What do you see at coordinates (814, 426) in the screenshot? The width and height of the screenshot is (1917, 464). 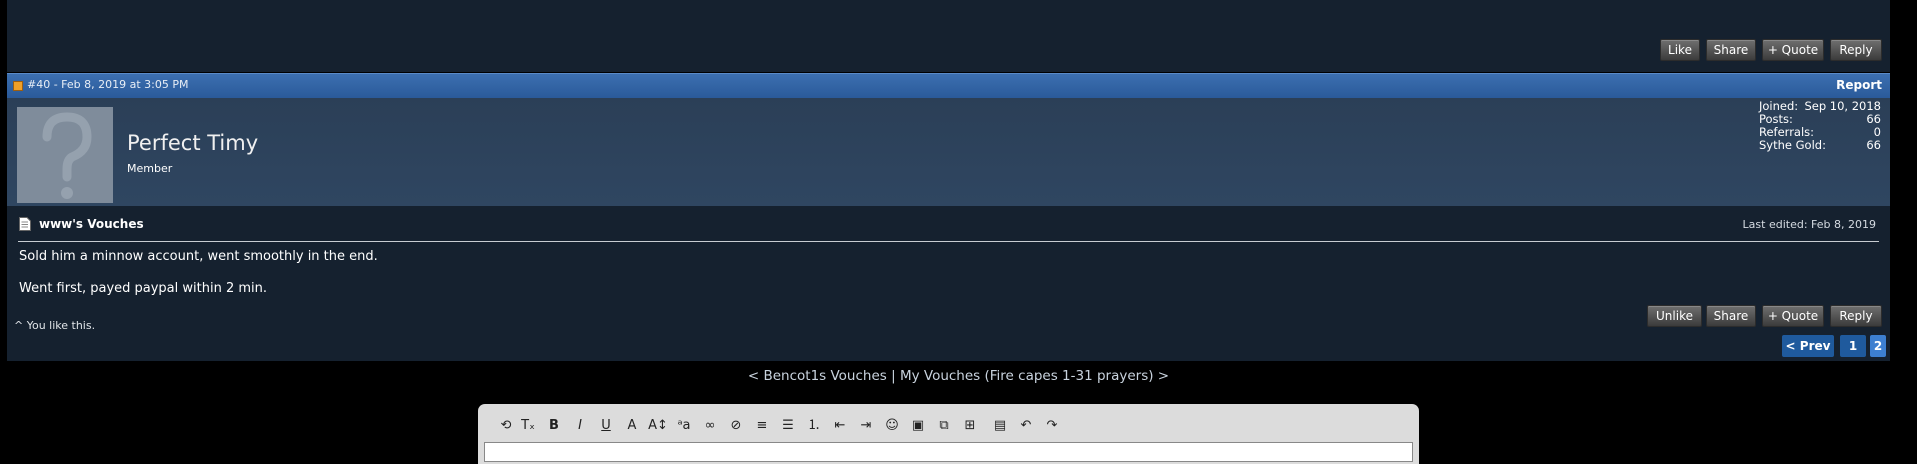 I see `number-list-icon: ⒈` at bounding box center [814, 426].